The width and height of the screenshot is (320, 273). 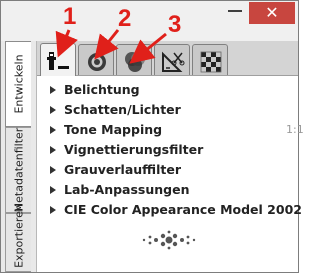 I want to click on callout-number: 3, so click(x=175, y=24).